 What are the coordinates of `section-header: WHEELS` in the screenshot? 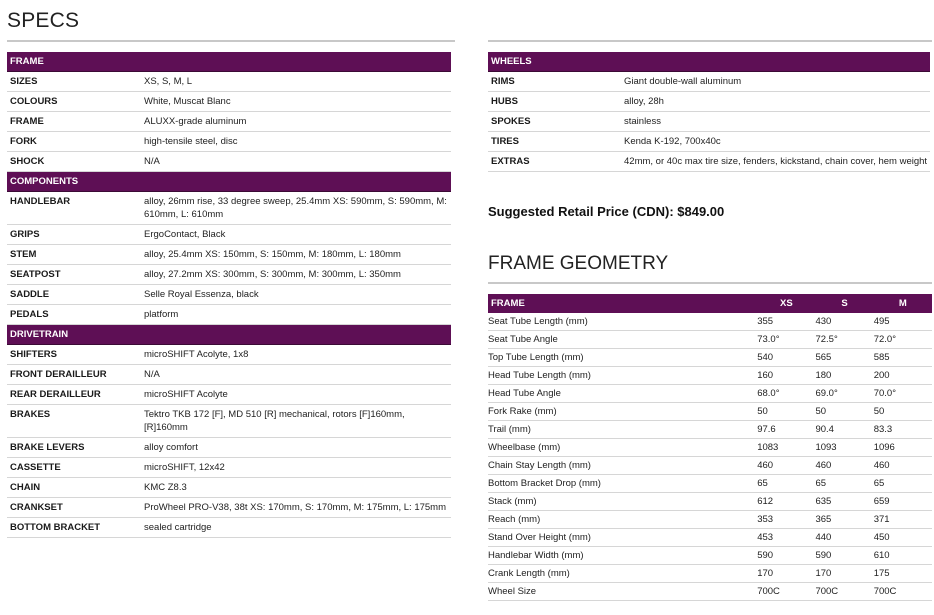 It's located at (709, 62).